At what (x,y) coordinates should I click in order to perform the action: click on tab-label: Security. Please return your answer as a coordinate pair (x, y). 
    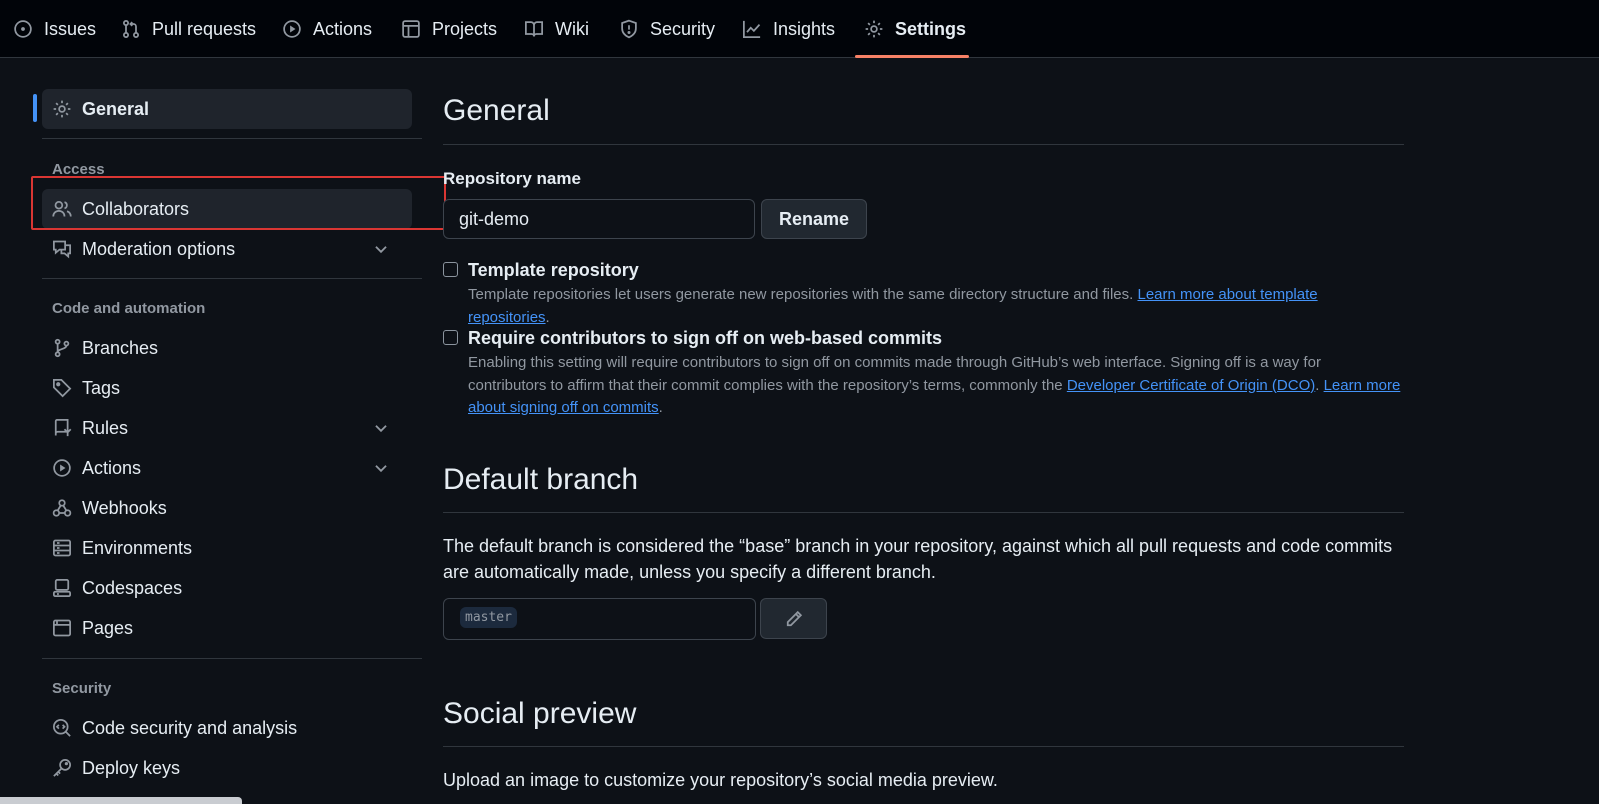
    Looking at the image, I should click on (683, 28).